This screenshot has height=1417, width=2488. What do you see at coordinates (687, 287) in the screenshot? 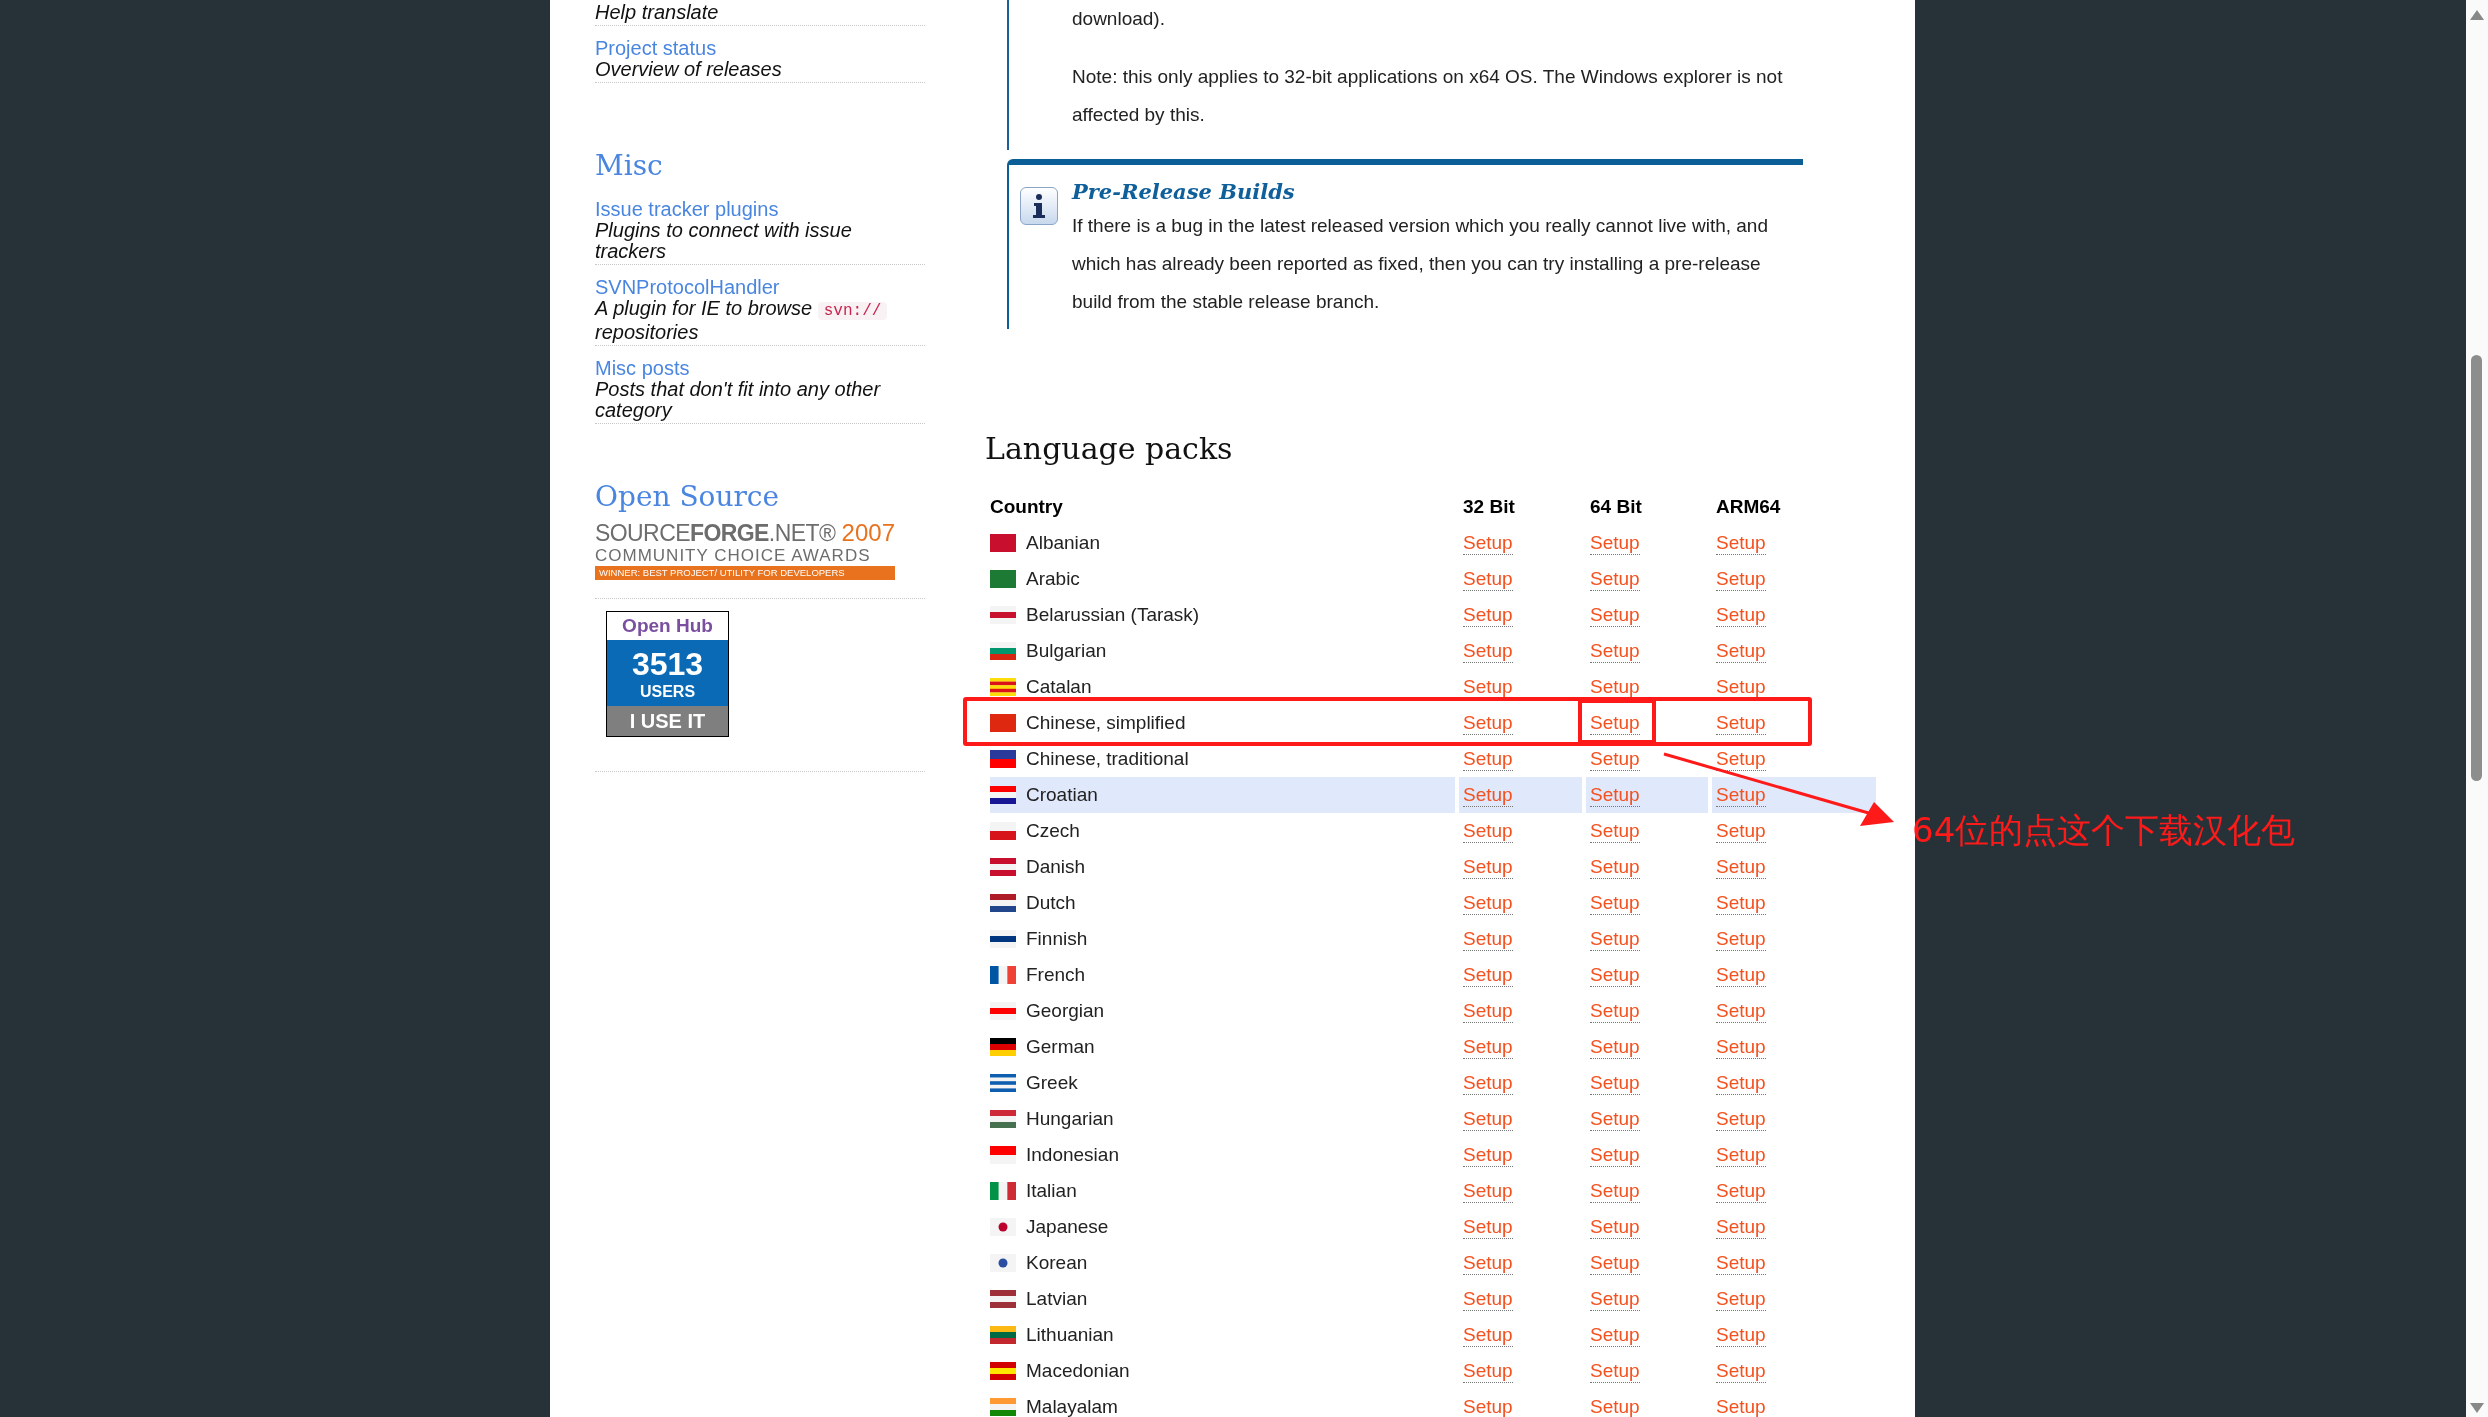
I see `sidebar-link: SVNProtocolHandler` at bounding box center [687, 287].